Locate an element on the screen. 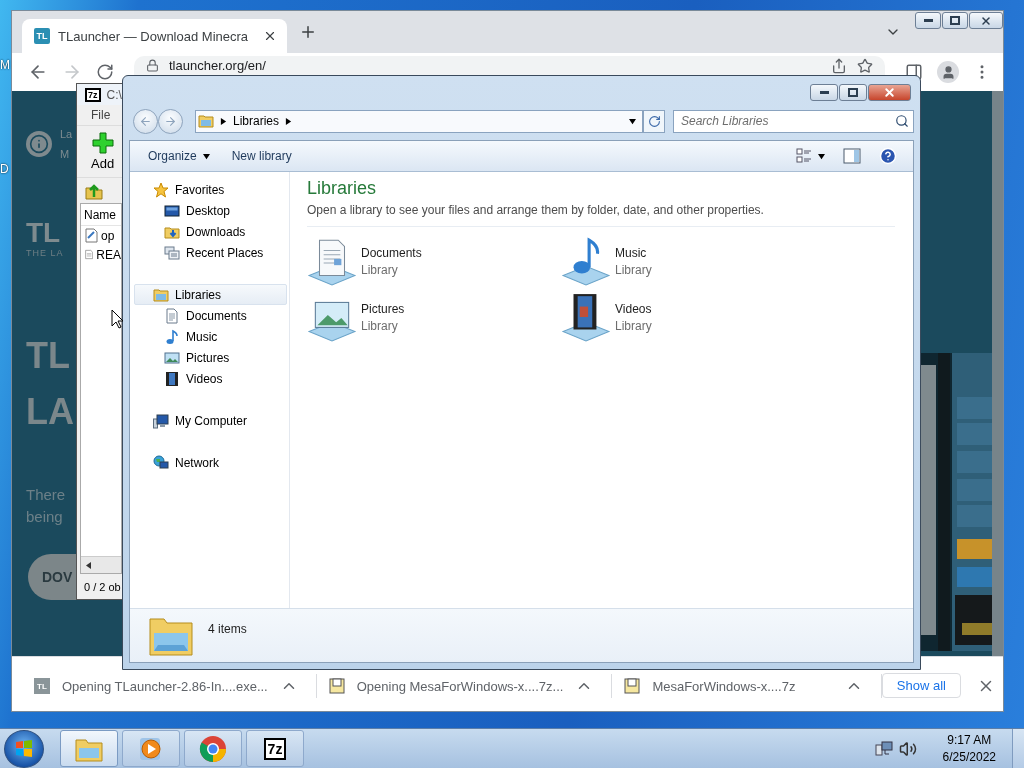  nav-item: Music is located at coordinates (210, 336).